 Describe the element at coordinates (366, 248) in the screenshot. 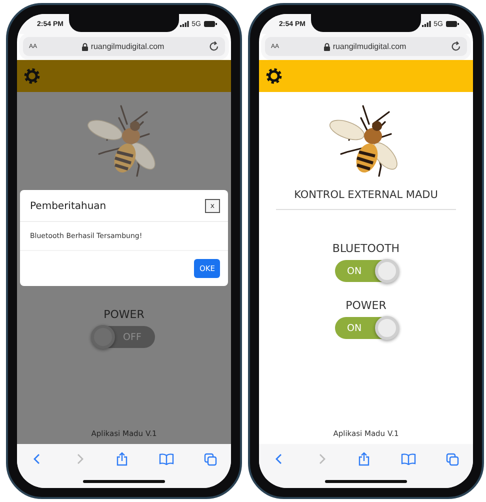

I see `control-label: BLUETOOTH` at that location.